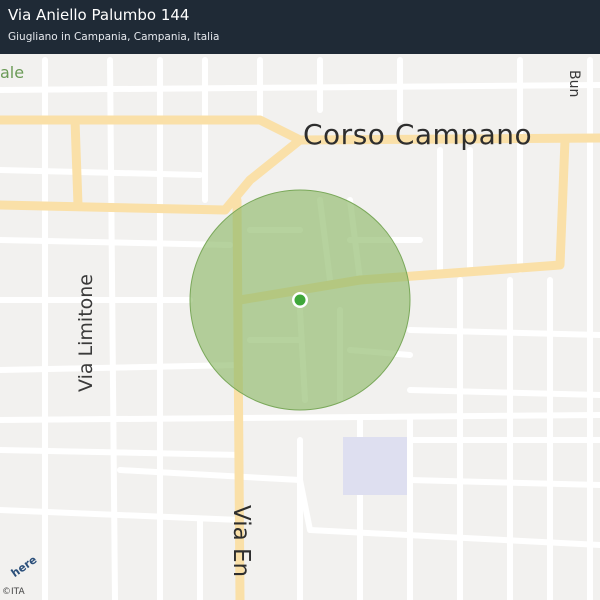 The image size is (600, 600). I want to click on copyright-text: ©ITA, so click(13, 592).